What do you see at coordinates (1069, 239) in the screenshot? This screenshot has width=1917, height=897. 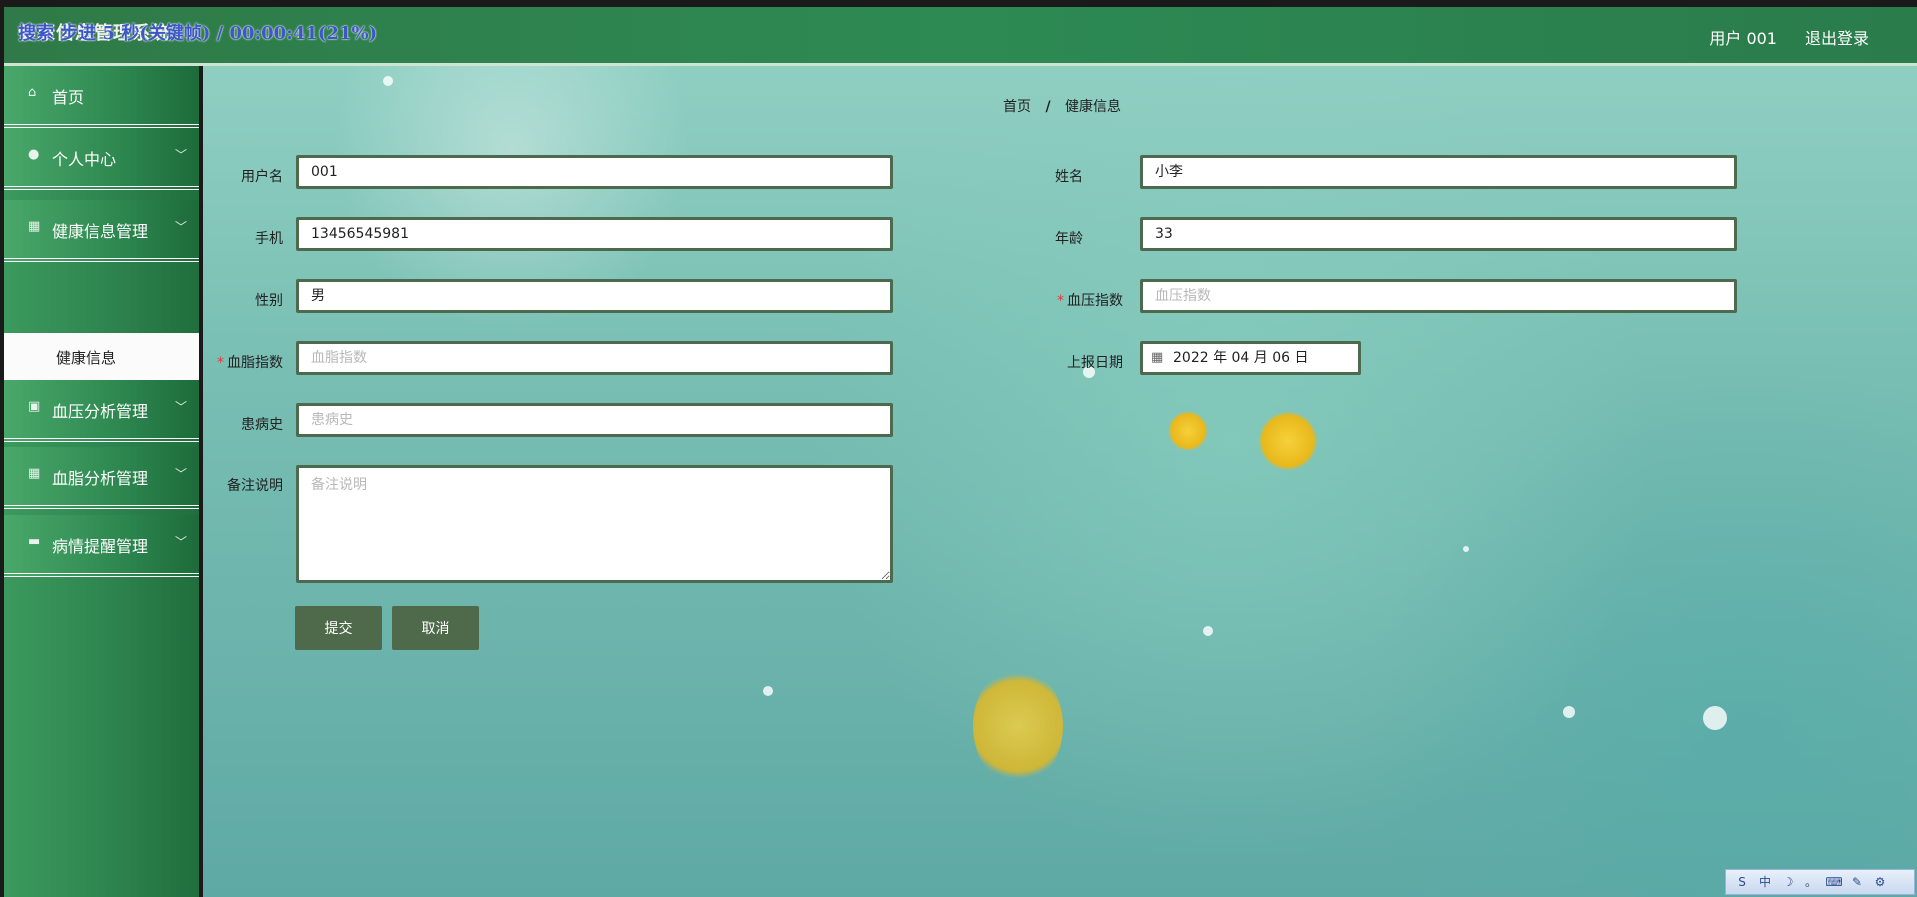 I see `age-label: 年龄` at bounding box center [1069, 239].